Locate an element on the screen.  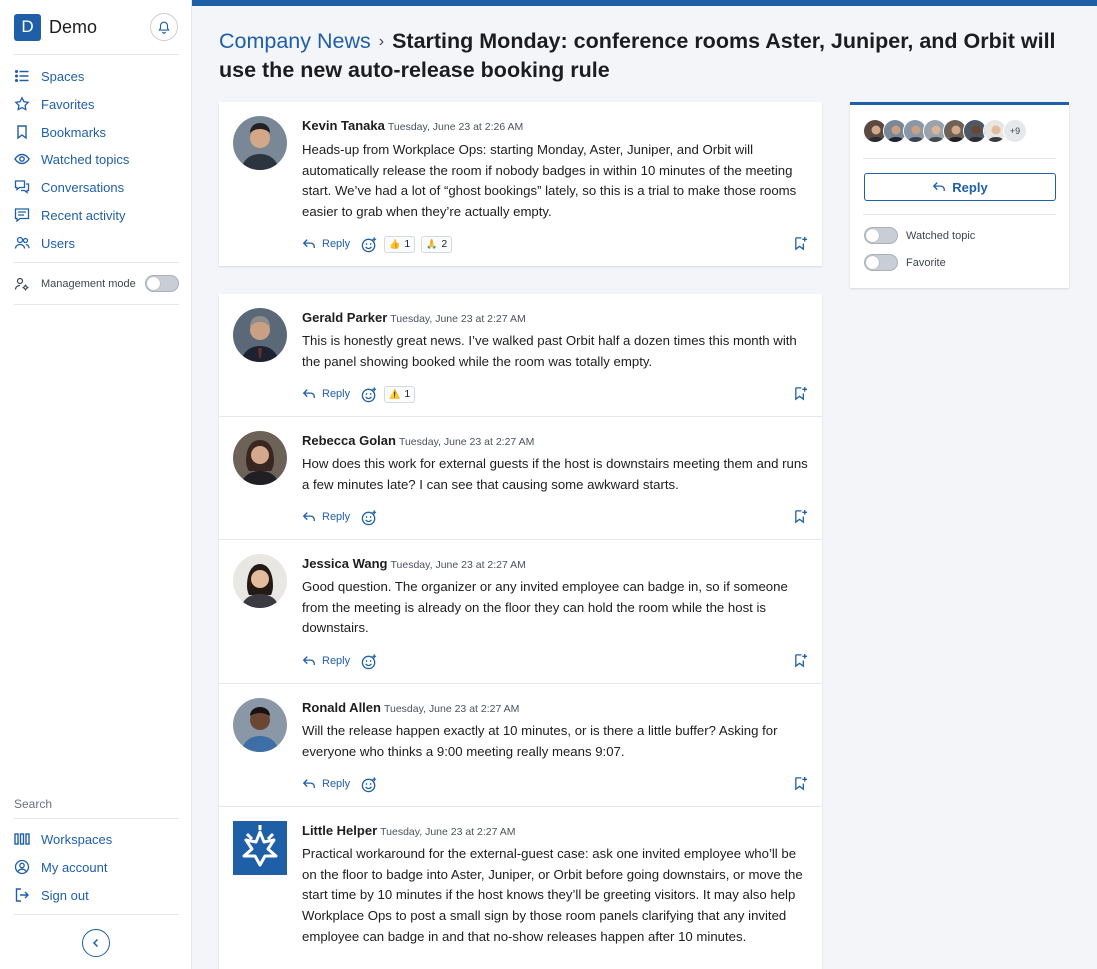
search-label: Search is located at coordinates (33, 804).